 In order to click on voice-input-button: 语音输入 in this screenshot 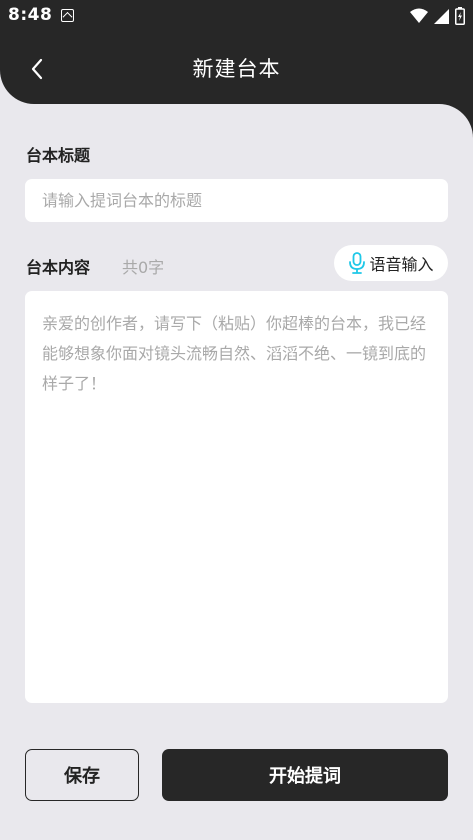, I will do `click(391, 263)`.